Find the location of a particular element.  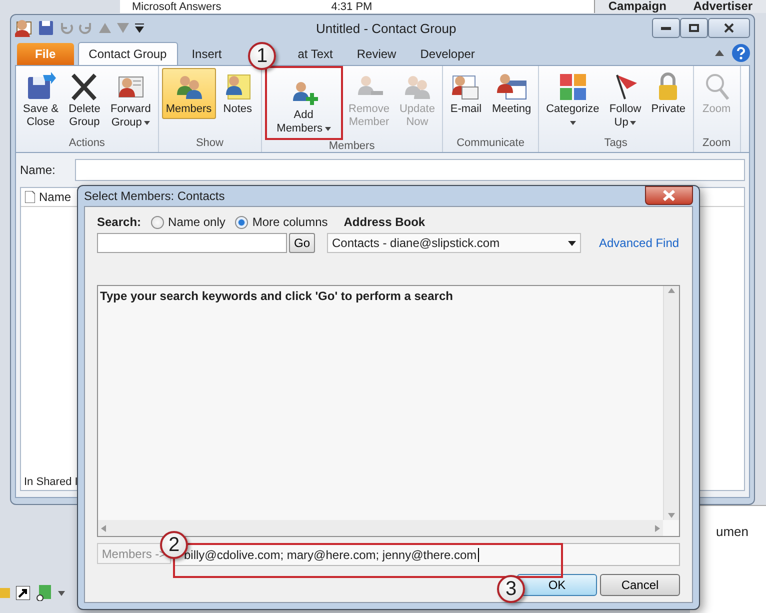

save-icon is located at coordinates (46, 28).